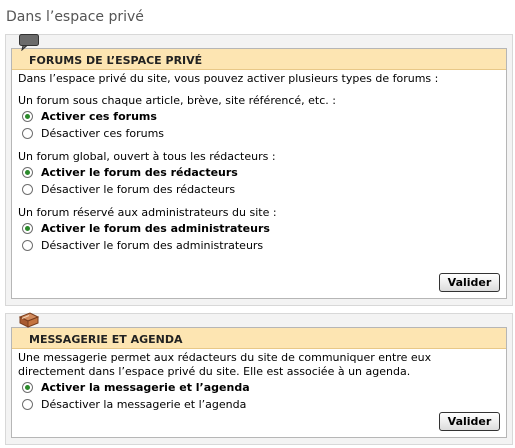 The height and width of the screenshot is (448, 515). I want to click on forums-submit-button: Valider, so click(469, 282).